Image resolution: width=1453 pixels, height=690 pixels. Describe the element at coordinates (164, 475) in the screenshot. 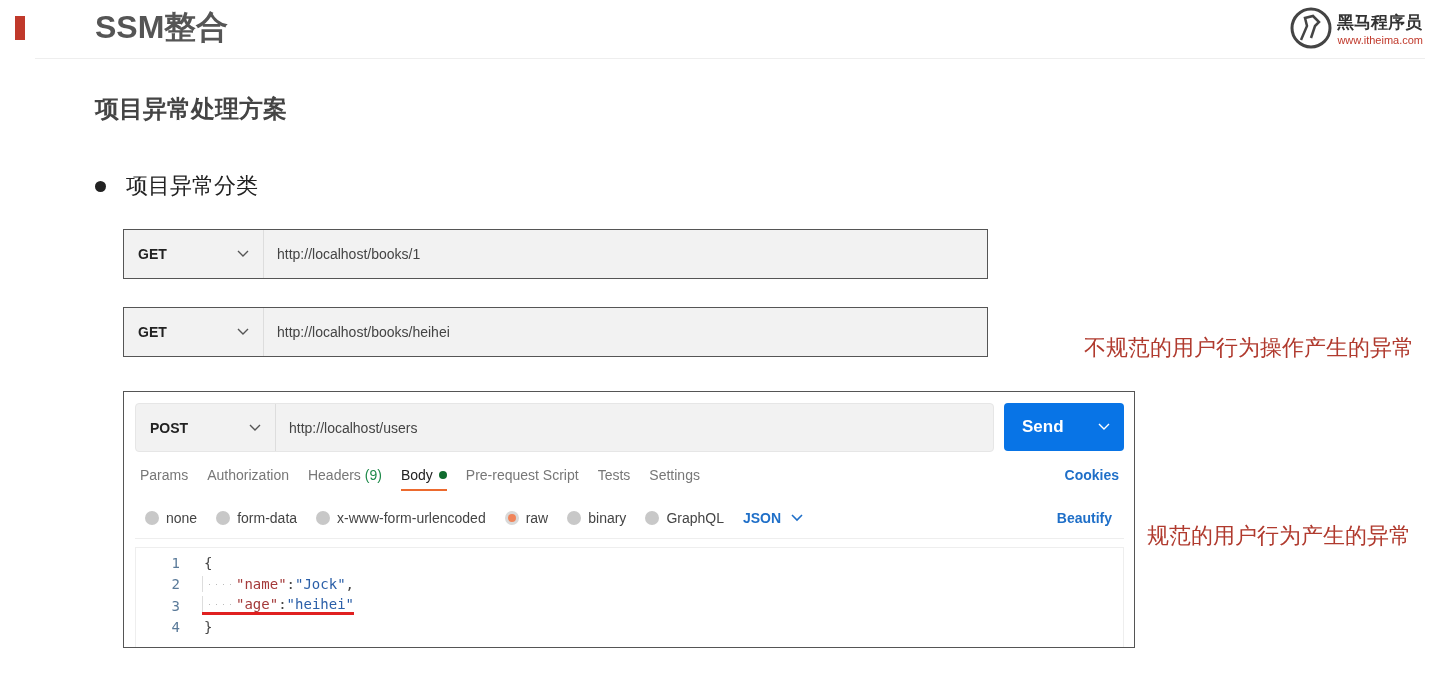

I see `request-tab: Params` at that location.